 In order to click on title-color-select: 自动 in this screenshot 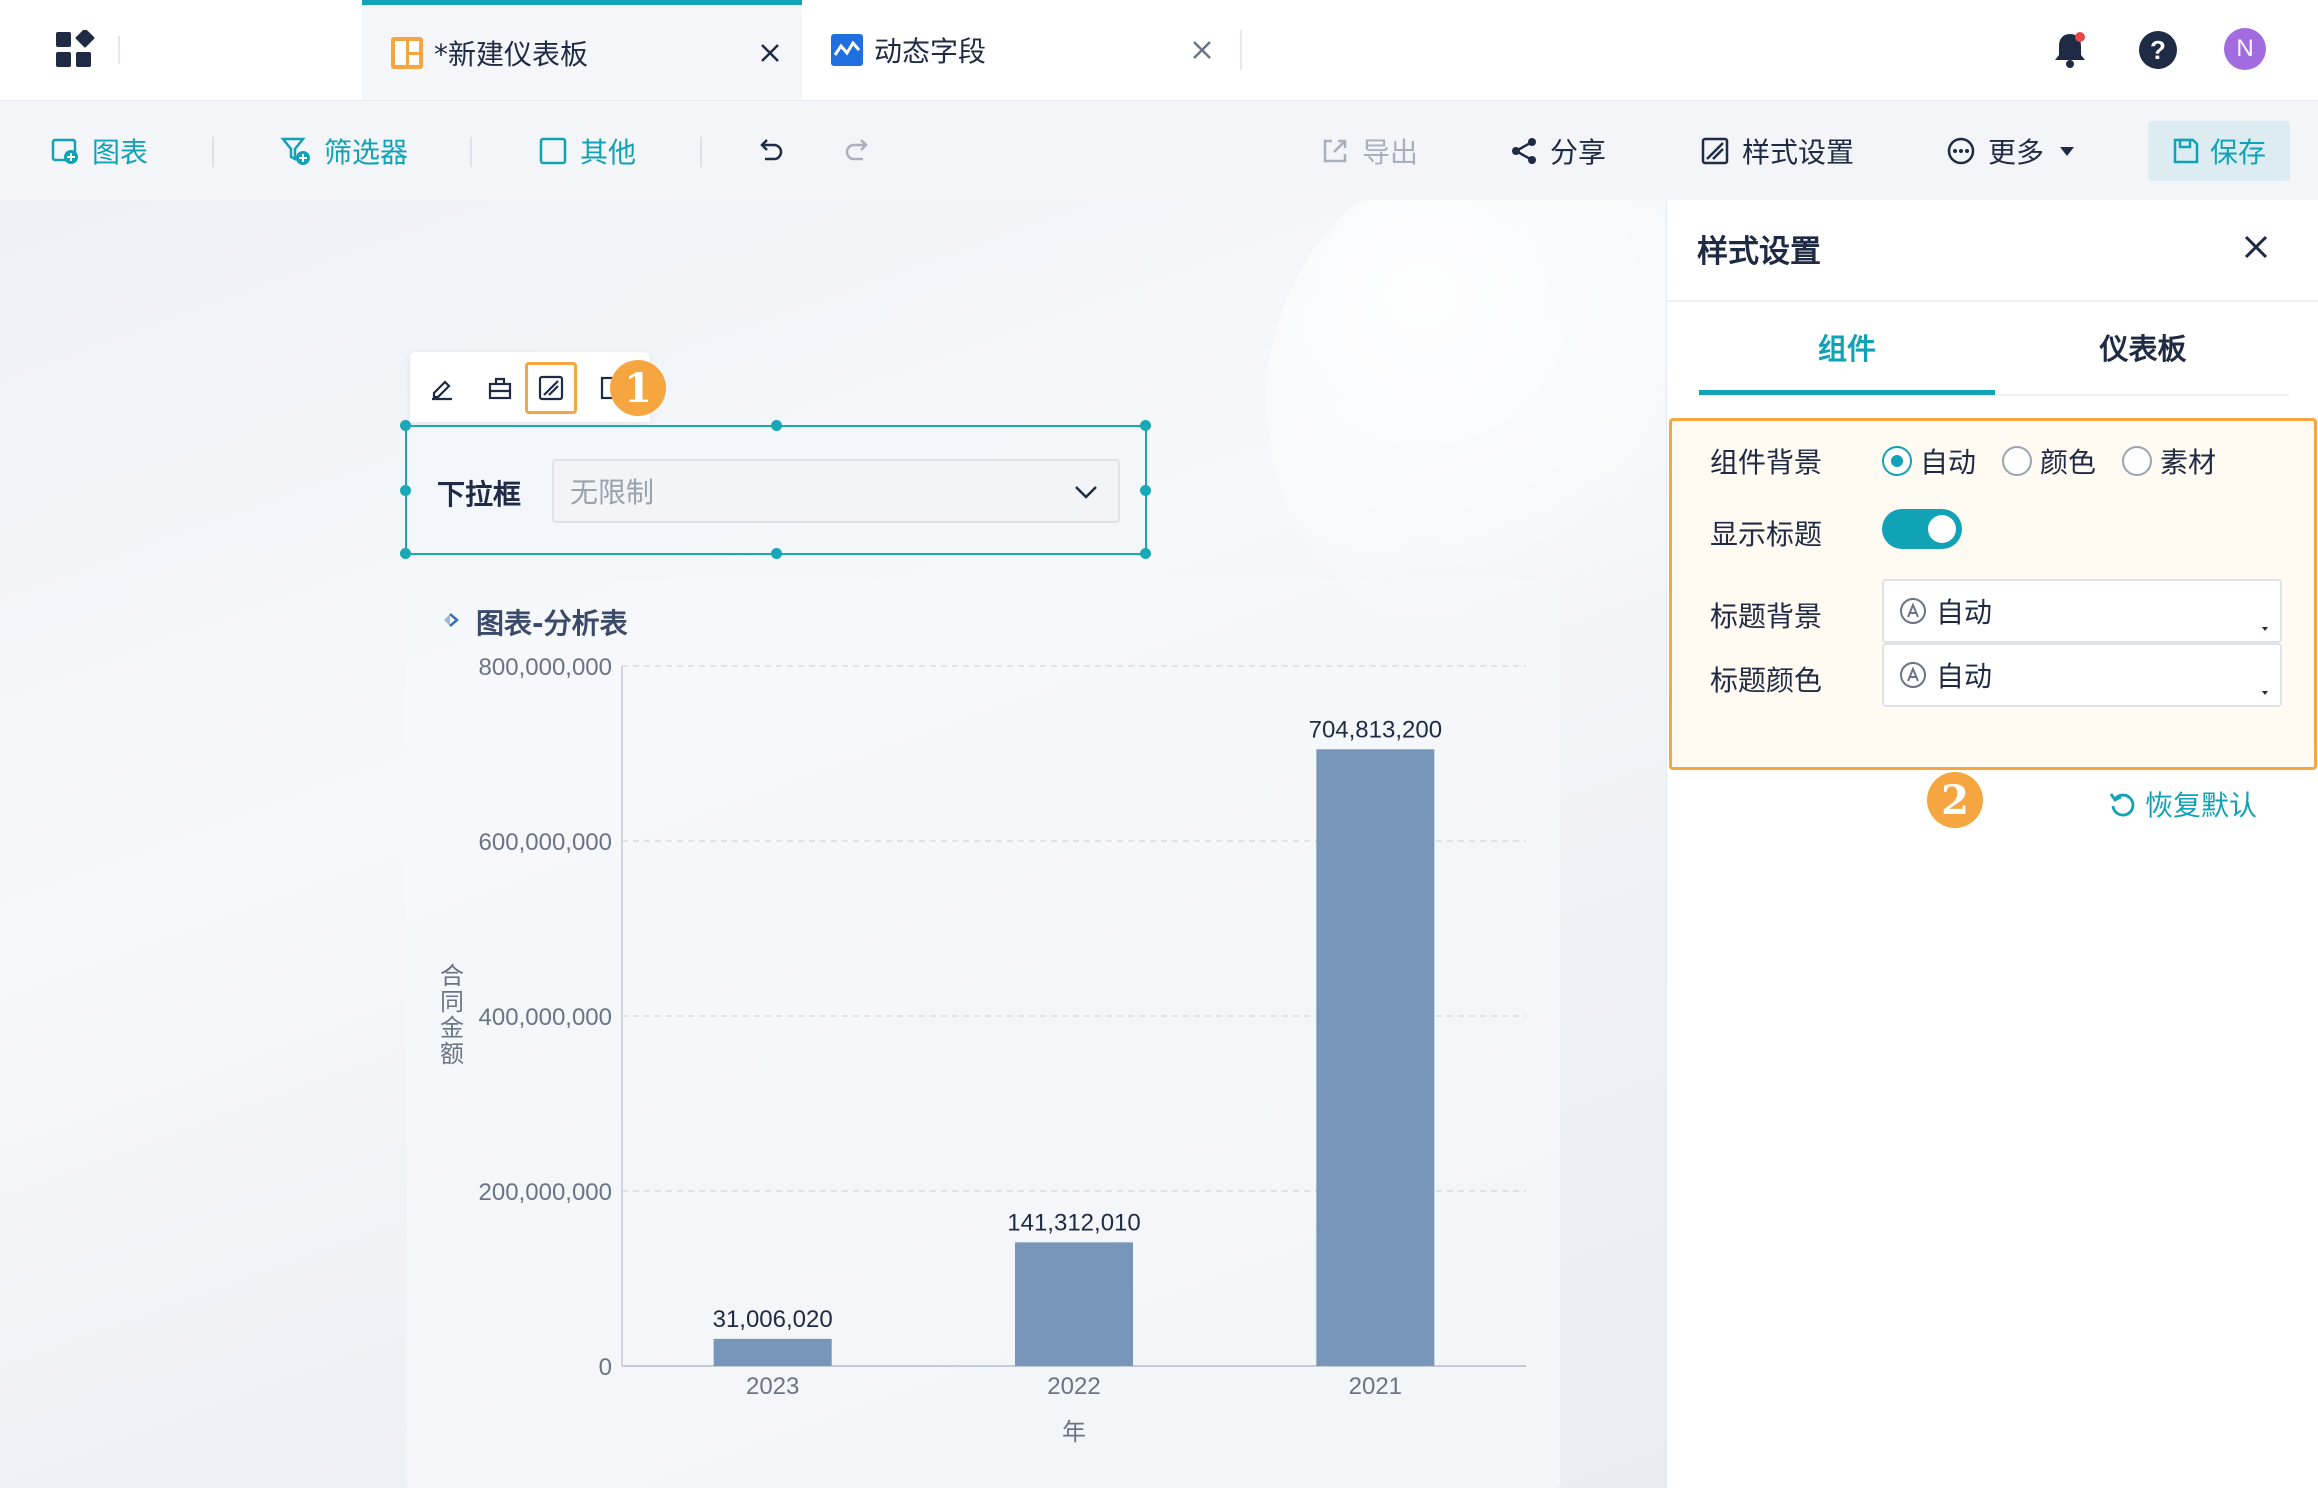, I will do `click(2082, 675)`.